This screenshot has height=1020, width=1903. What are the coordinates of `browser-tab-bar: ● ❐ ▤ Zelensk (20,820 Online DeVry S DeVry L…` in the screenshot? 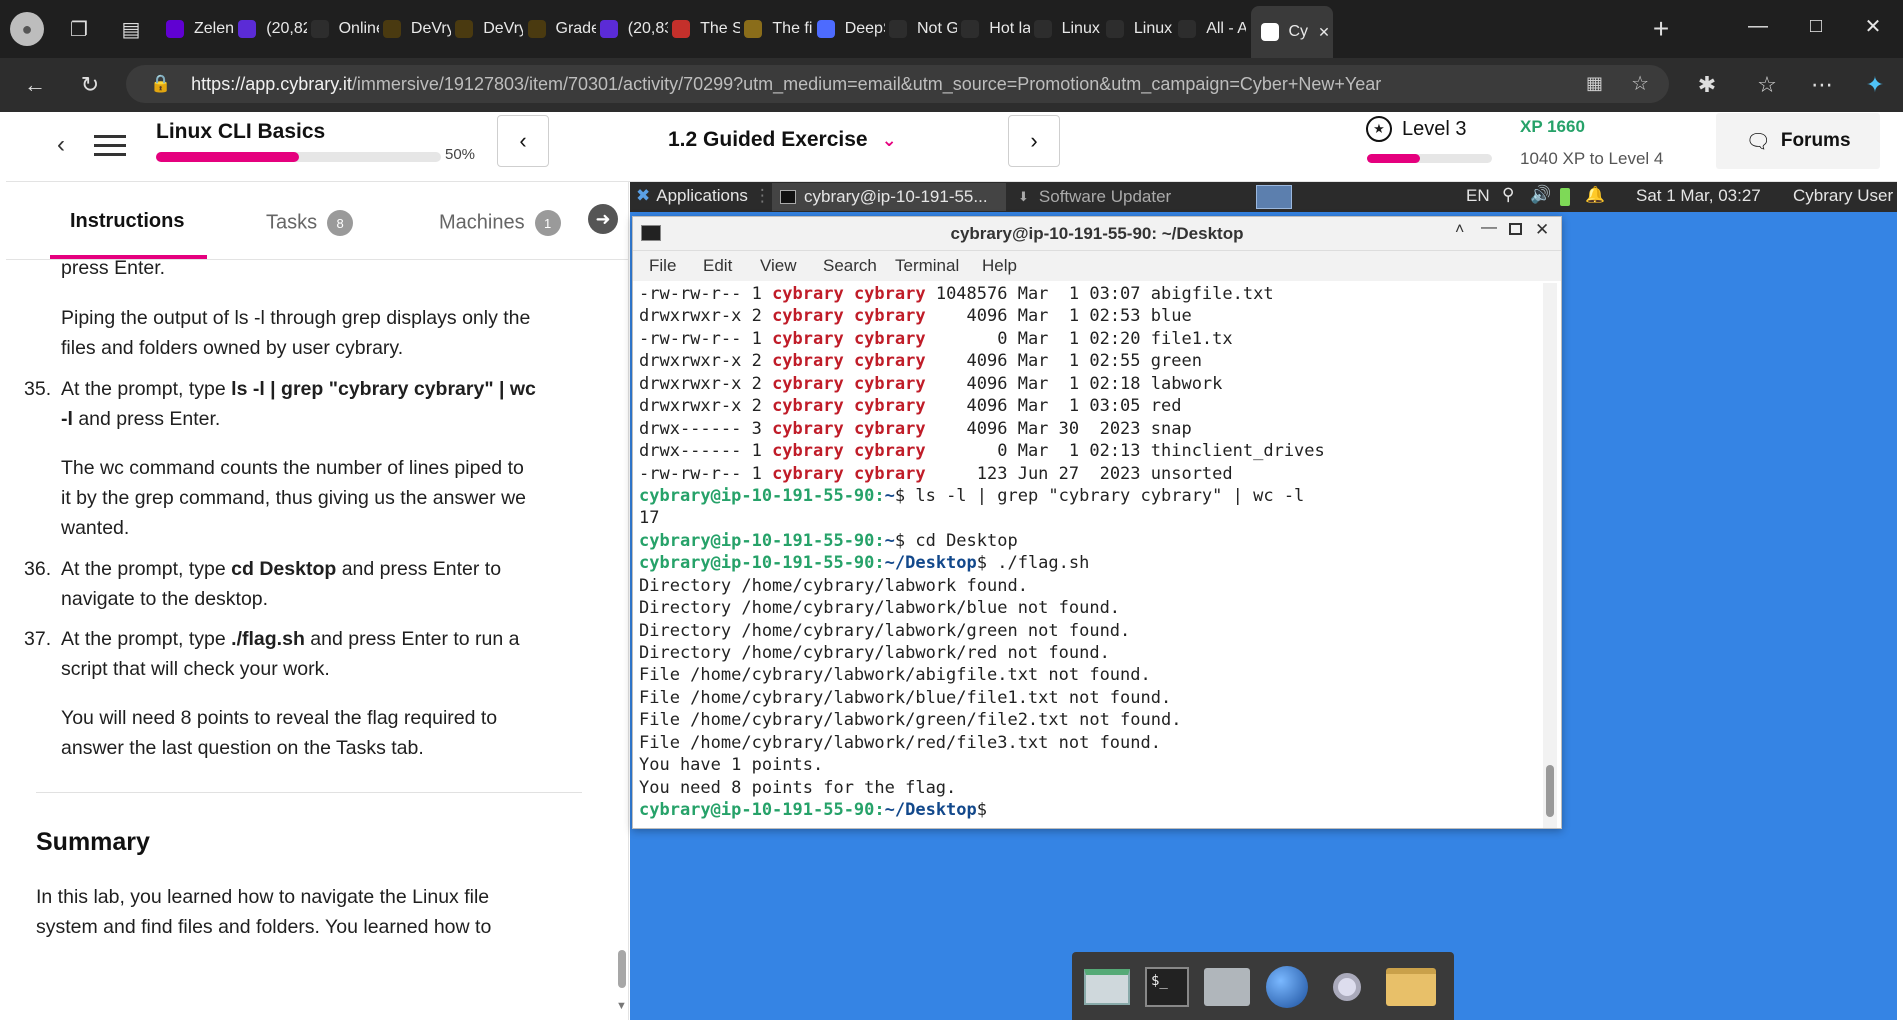 It's located at (951, 29).